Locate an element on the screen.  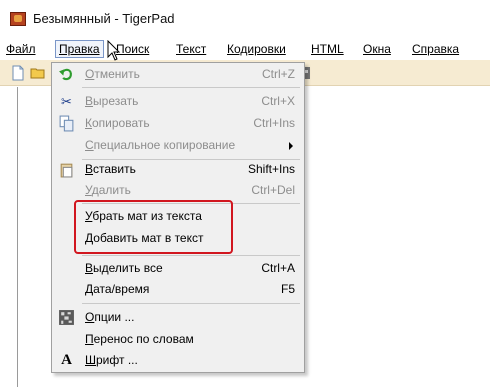
menu-file: Файл is located at coordinates (21, 49).